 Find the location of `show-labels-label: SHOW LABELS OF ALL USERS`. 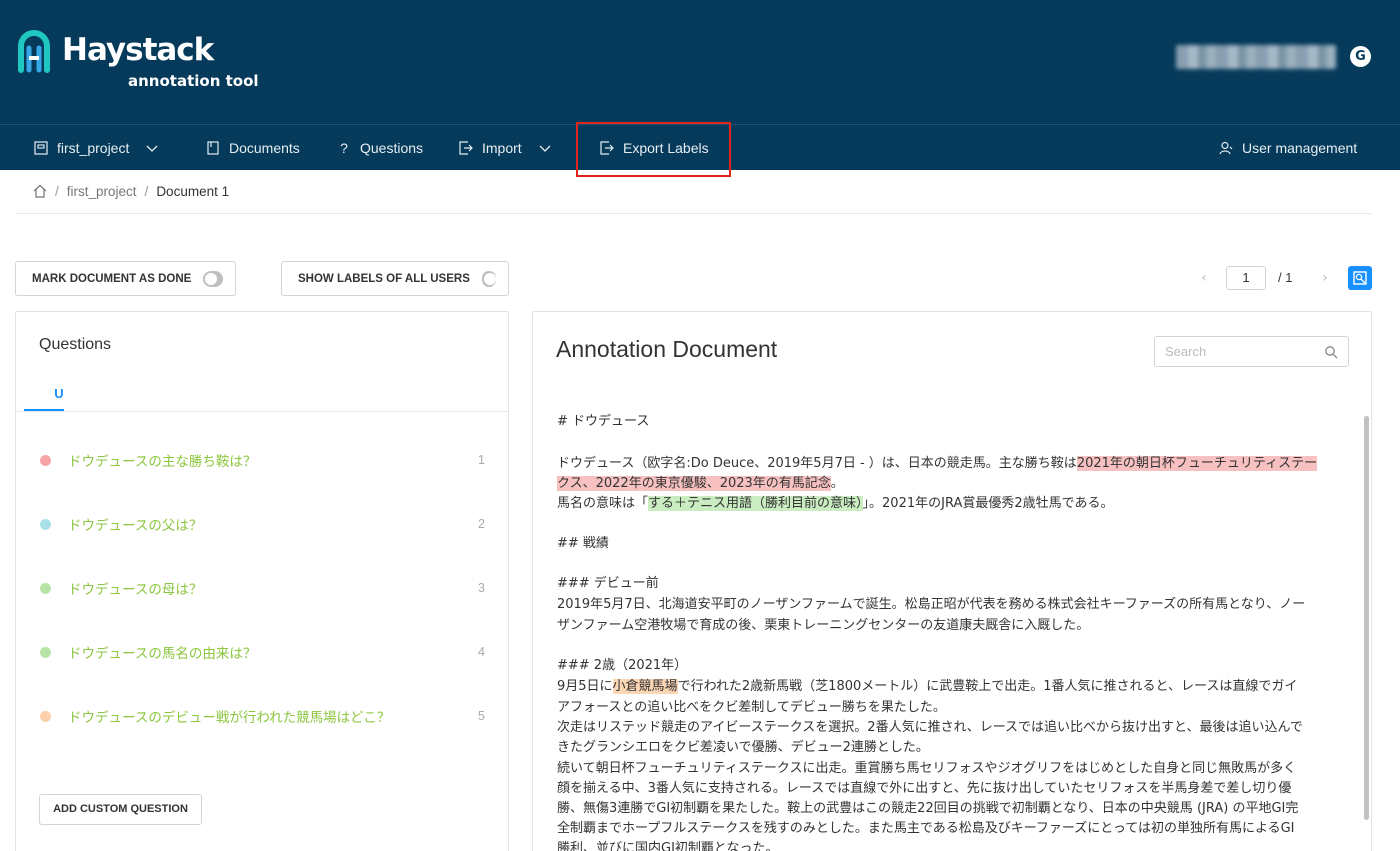

show-labels-label: SHOW LABELS OF ALL USERS is located at coordinates (384, 278).